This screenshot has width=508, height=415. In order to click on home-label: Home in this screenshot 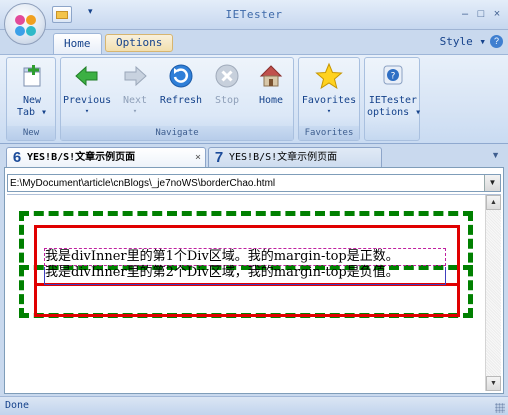, I will do `click(271, 100)`.